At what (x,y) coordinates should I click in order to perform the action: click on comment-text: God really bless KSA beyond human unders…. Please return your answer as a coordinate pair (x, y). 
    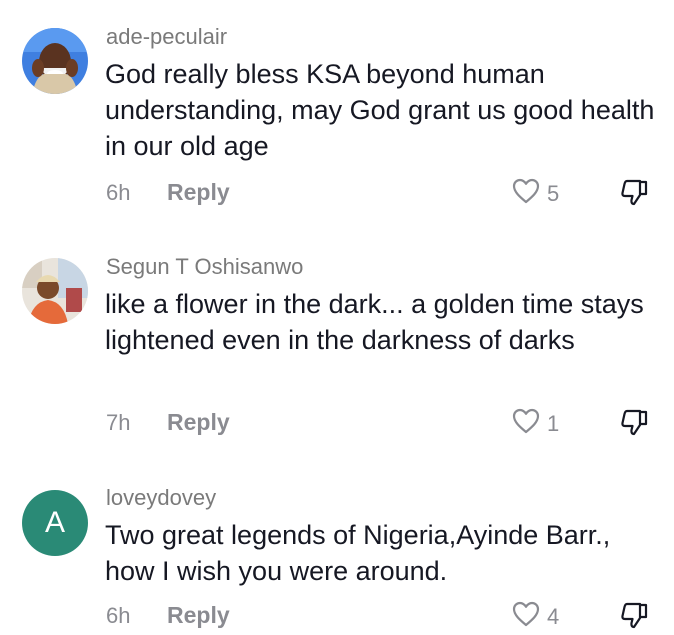
    Looking at the image, I should click on (380, 110).